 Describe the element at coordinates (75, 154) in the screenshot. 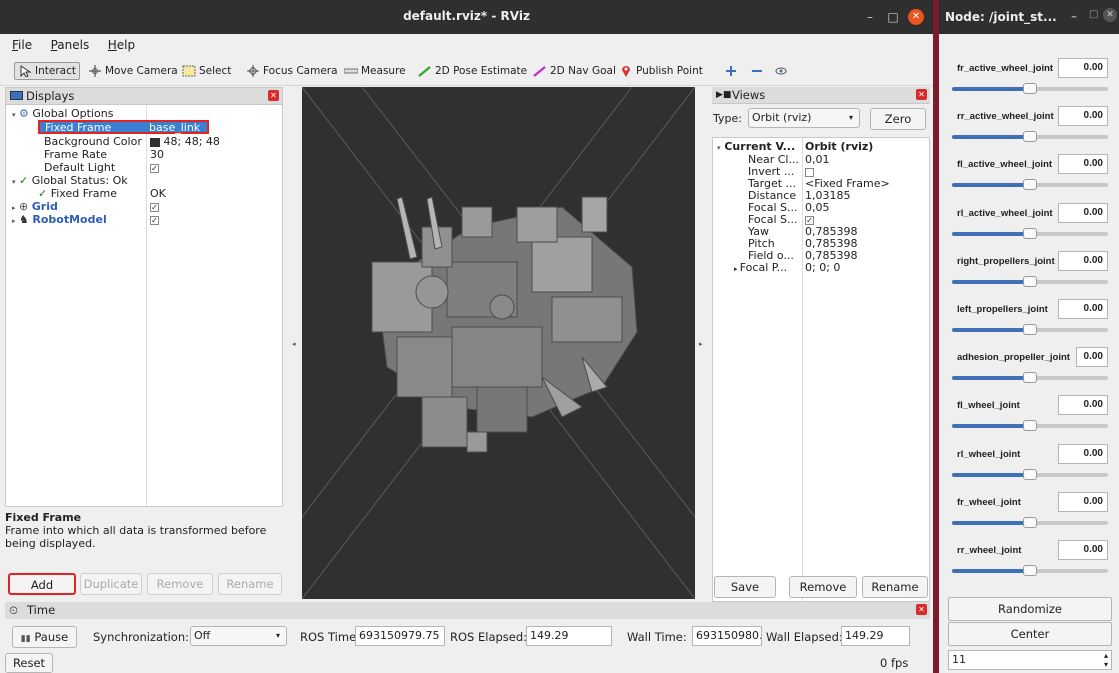

I see `frame-rate-row: Frame Rate` at that location.